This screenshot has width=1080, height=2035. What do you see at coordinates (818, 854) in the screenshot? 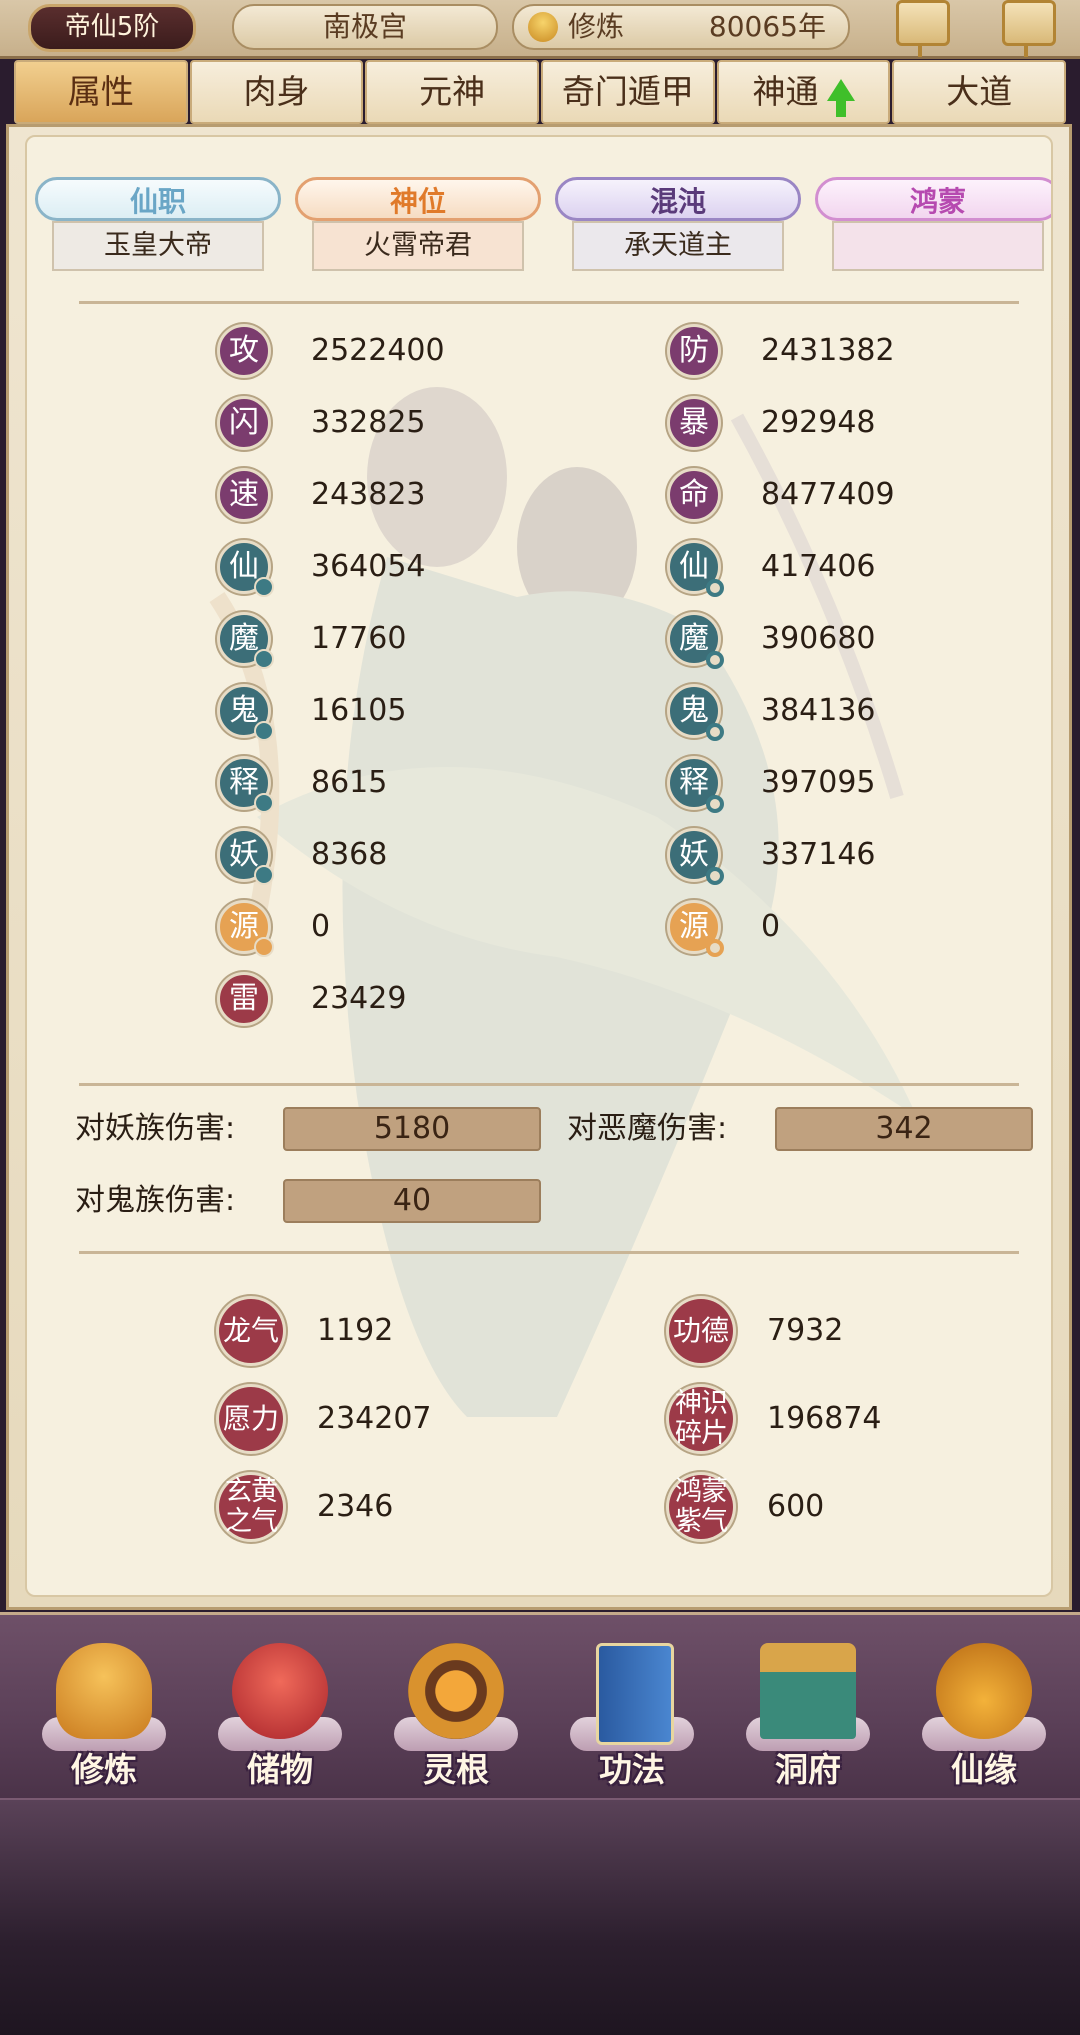
I see `yao-defense-value: 337146` at bounding box center [818, 854].